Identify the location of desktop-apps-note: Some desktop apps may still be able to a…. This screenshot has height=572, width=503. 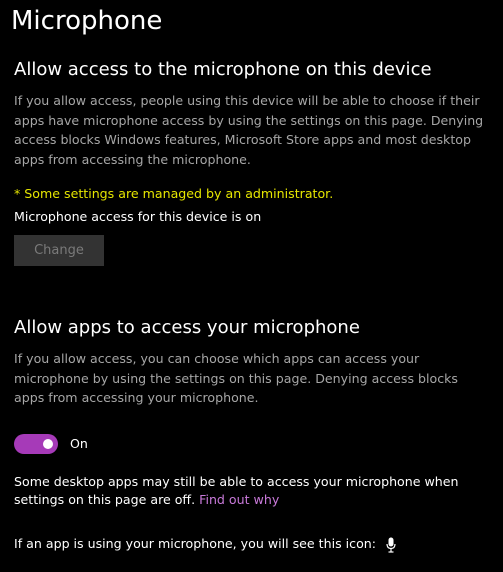
(254, 491).